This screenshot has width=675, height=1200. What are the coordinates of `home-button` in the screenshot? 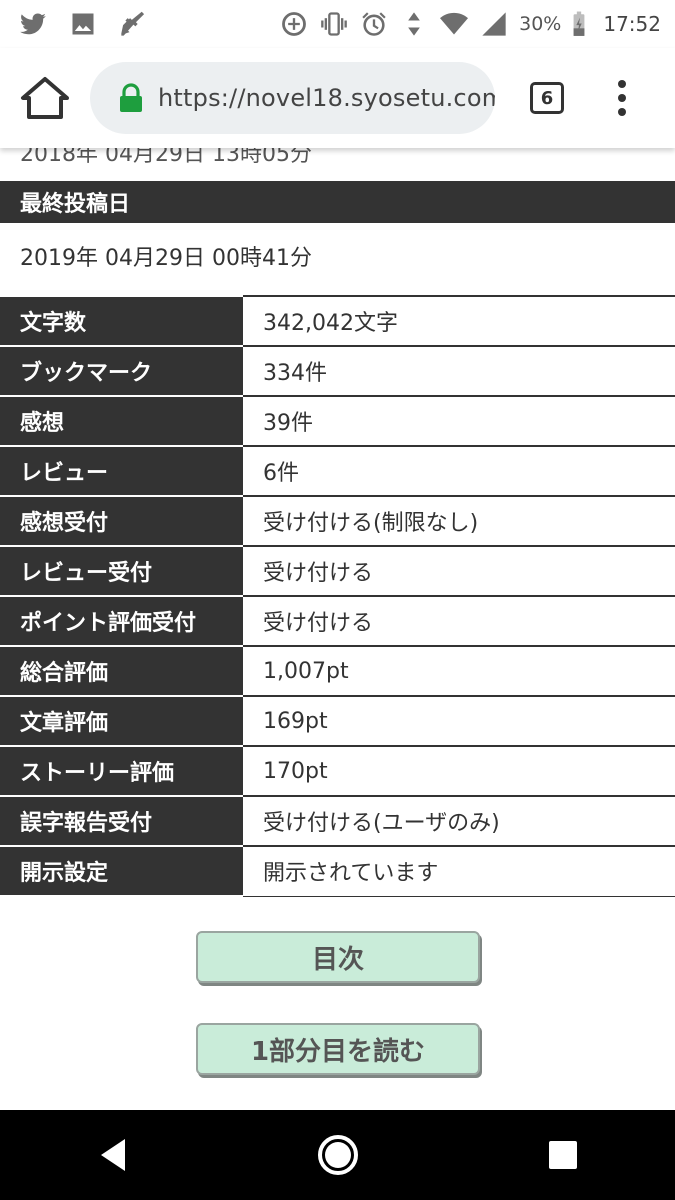 It's located at (45, 98).